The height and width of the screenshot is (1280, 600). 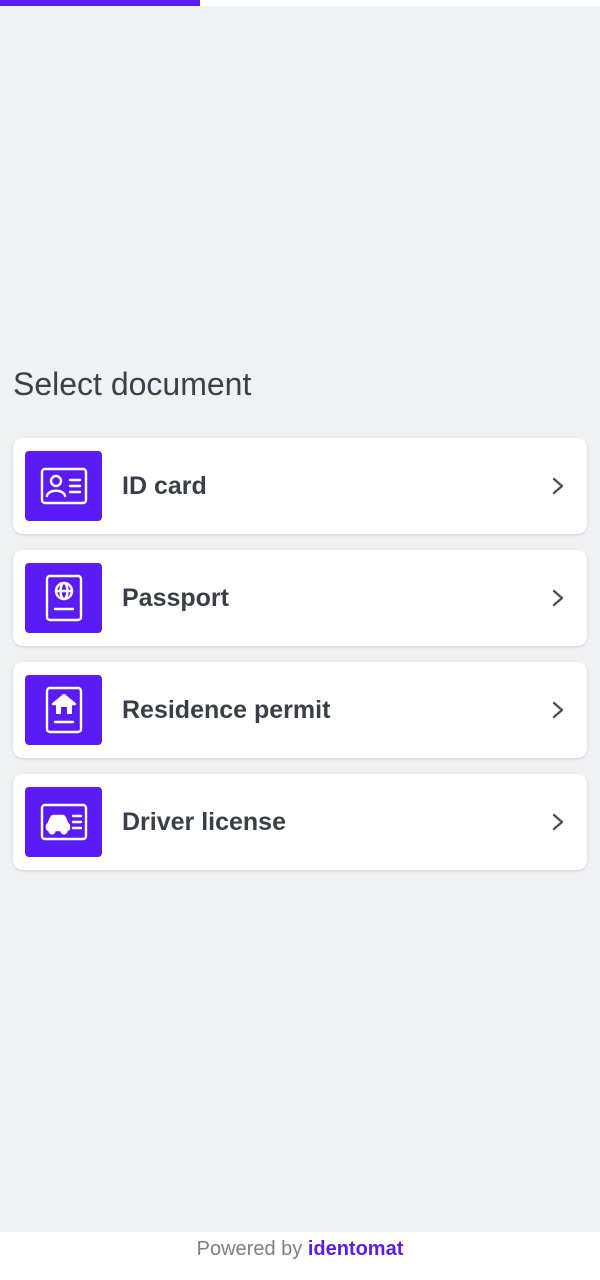 I want to click on document-option-passport: Passport, so click(x=300, y=598).